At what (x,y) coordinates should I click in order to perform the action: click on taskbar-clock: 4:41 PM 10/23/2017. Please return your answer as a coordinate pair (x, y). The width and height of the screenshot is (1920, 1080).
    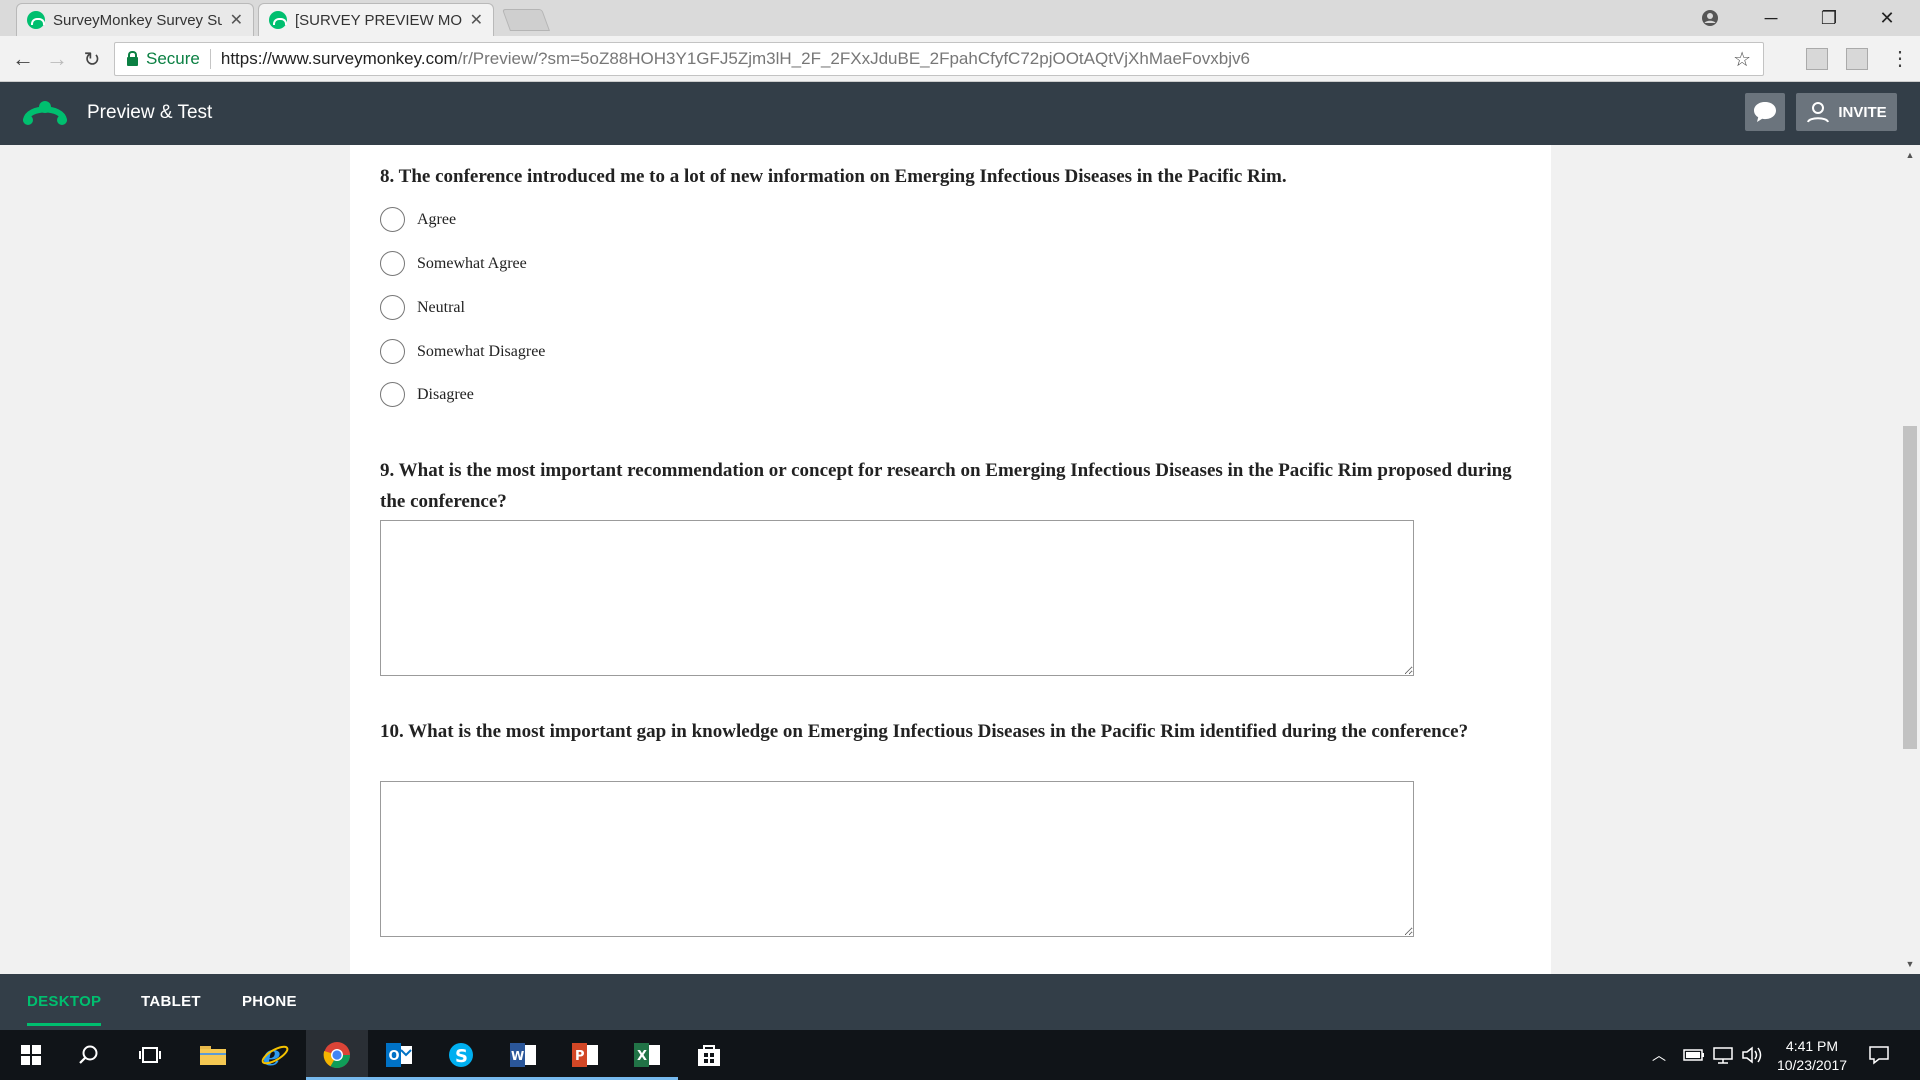
    Looking at the image, I should click on (1812, 1056).